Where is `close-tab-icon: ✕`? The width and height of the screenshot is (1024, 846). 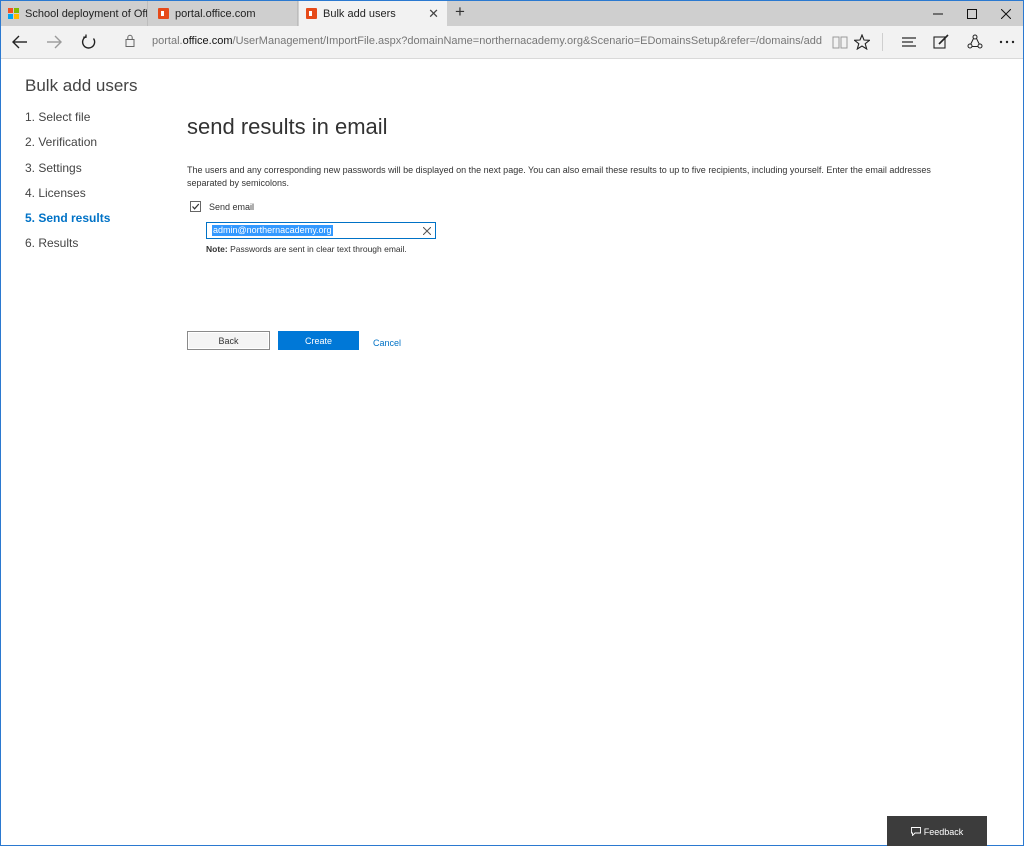
close-tab-icon: ✕ is located at coordinates (433, 14).